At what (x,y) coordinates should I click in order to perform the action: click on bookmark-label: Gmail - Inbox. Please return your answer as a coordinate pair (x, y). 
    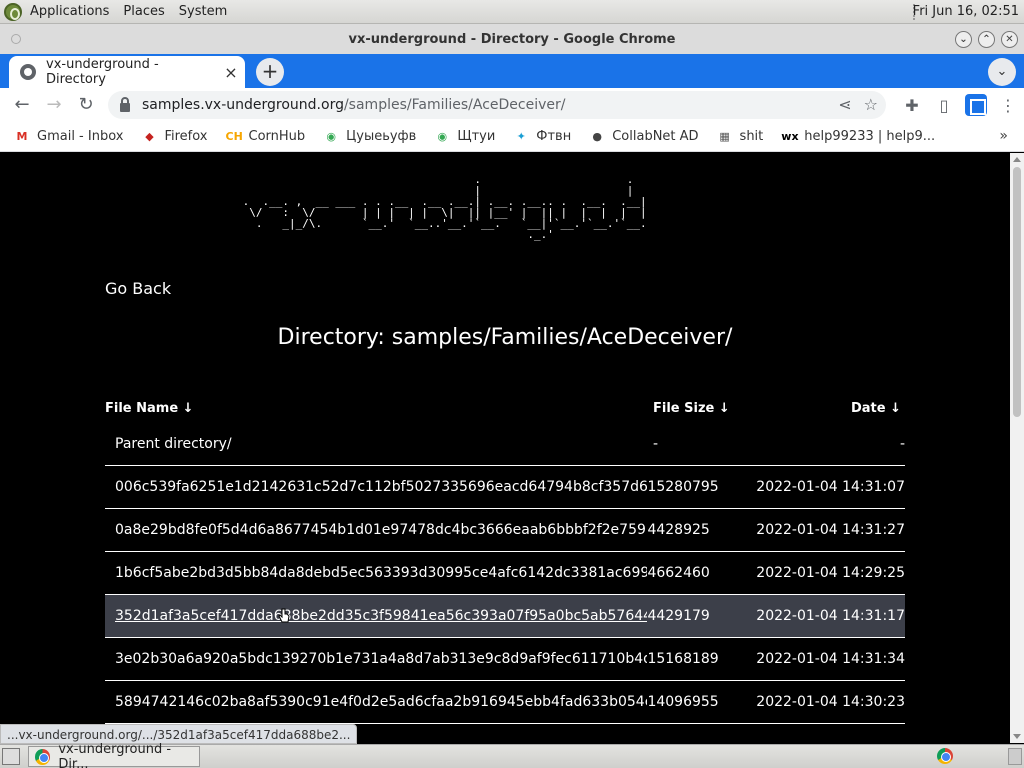
    Looking at the image, I should click on (80, 136).